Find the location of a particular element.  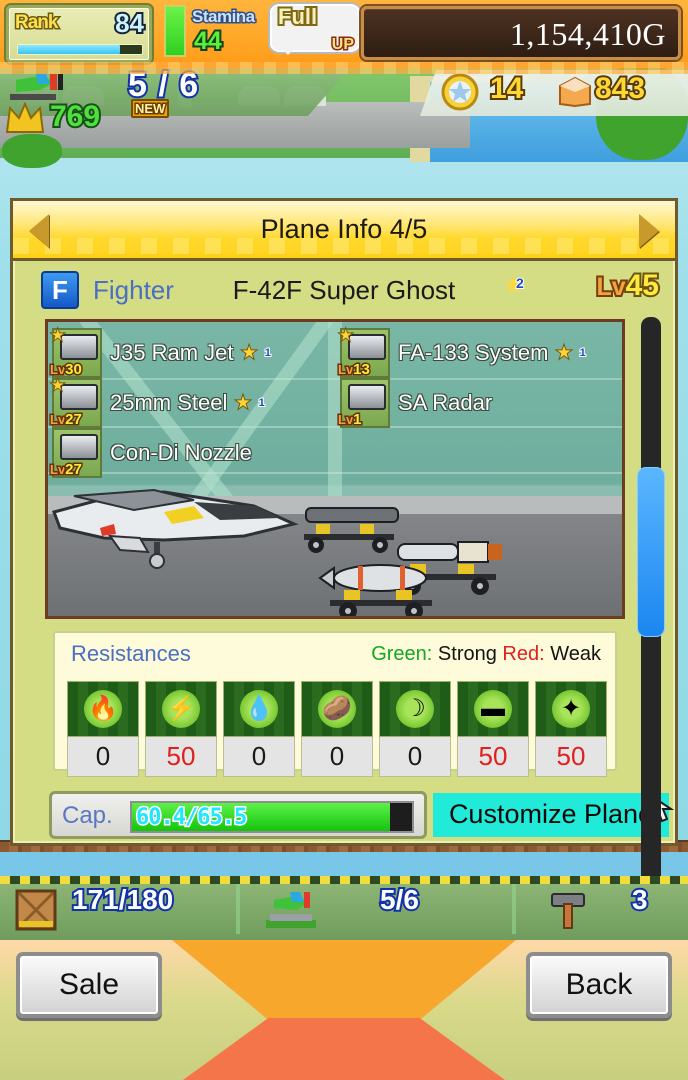

part-name: J35 Ram Jet is located at coordinates (172, 352).